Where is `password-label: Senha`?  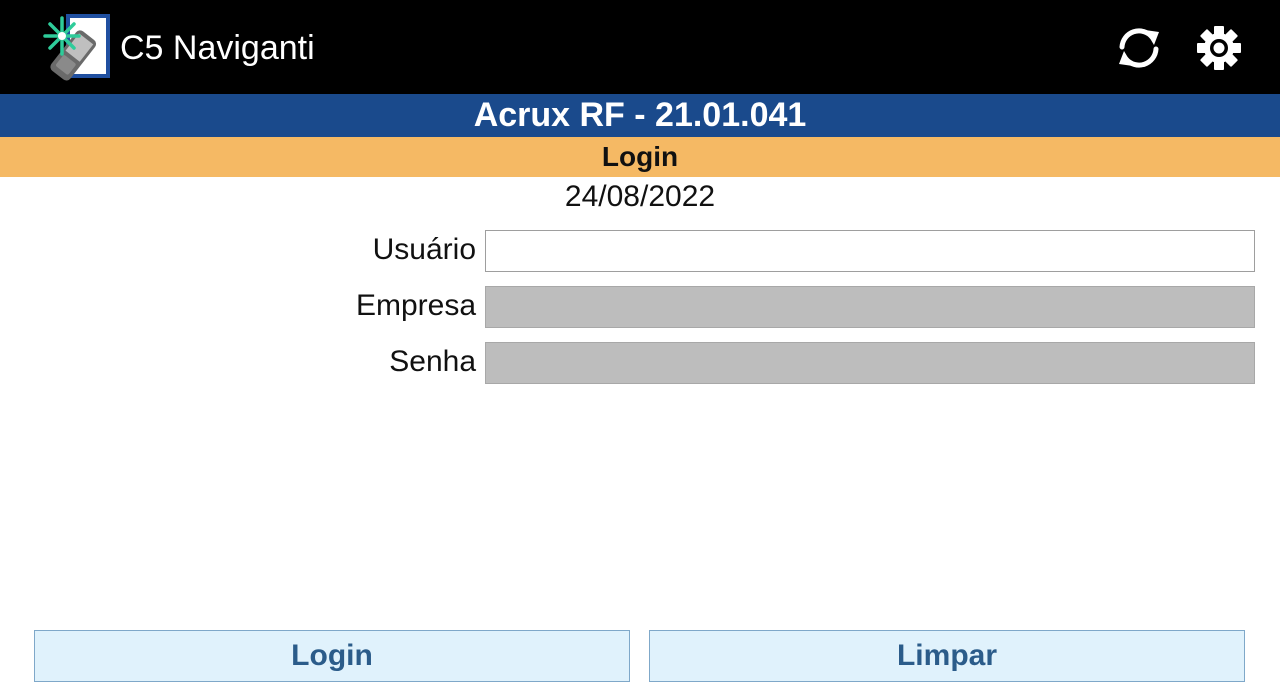
password-label: Senha is located at coordinates (432, 361).